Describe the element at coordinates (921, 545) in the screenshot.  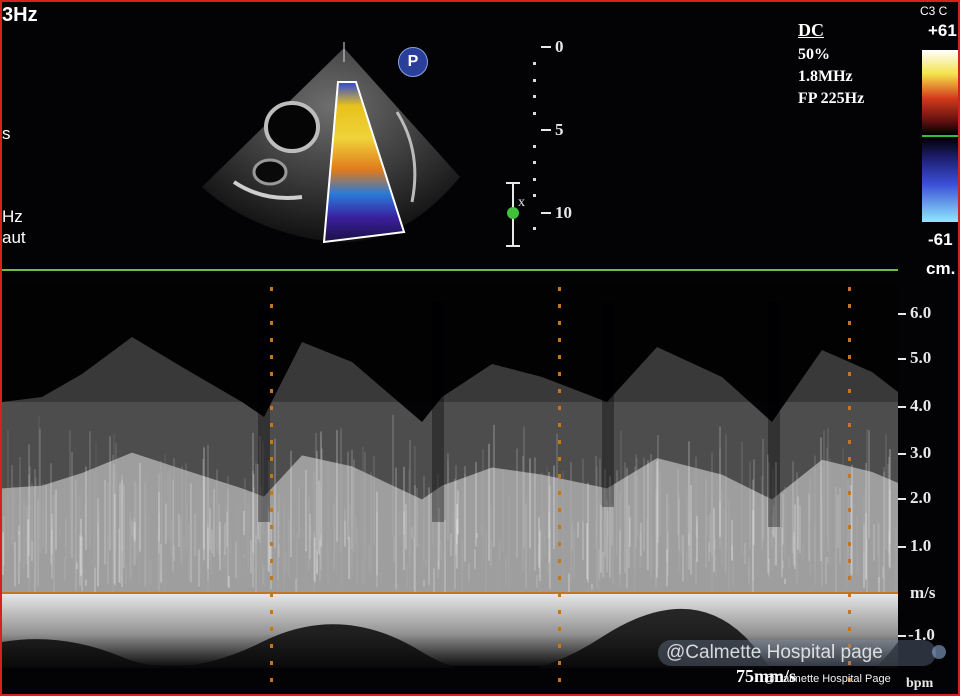
I see `velocity-label-1: 1.0` at that location.